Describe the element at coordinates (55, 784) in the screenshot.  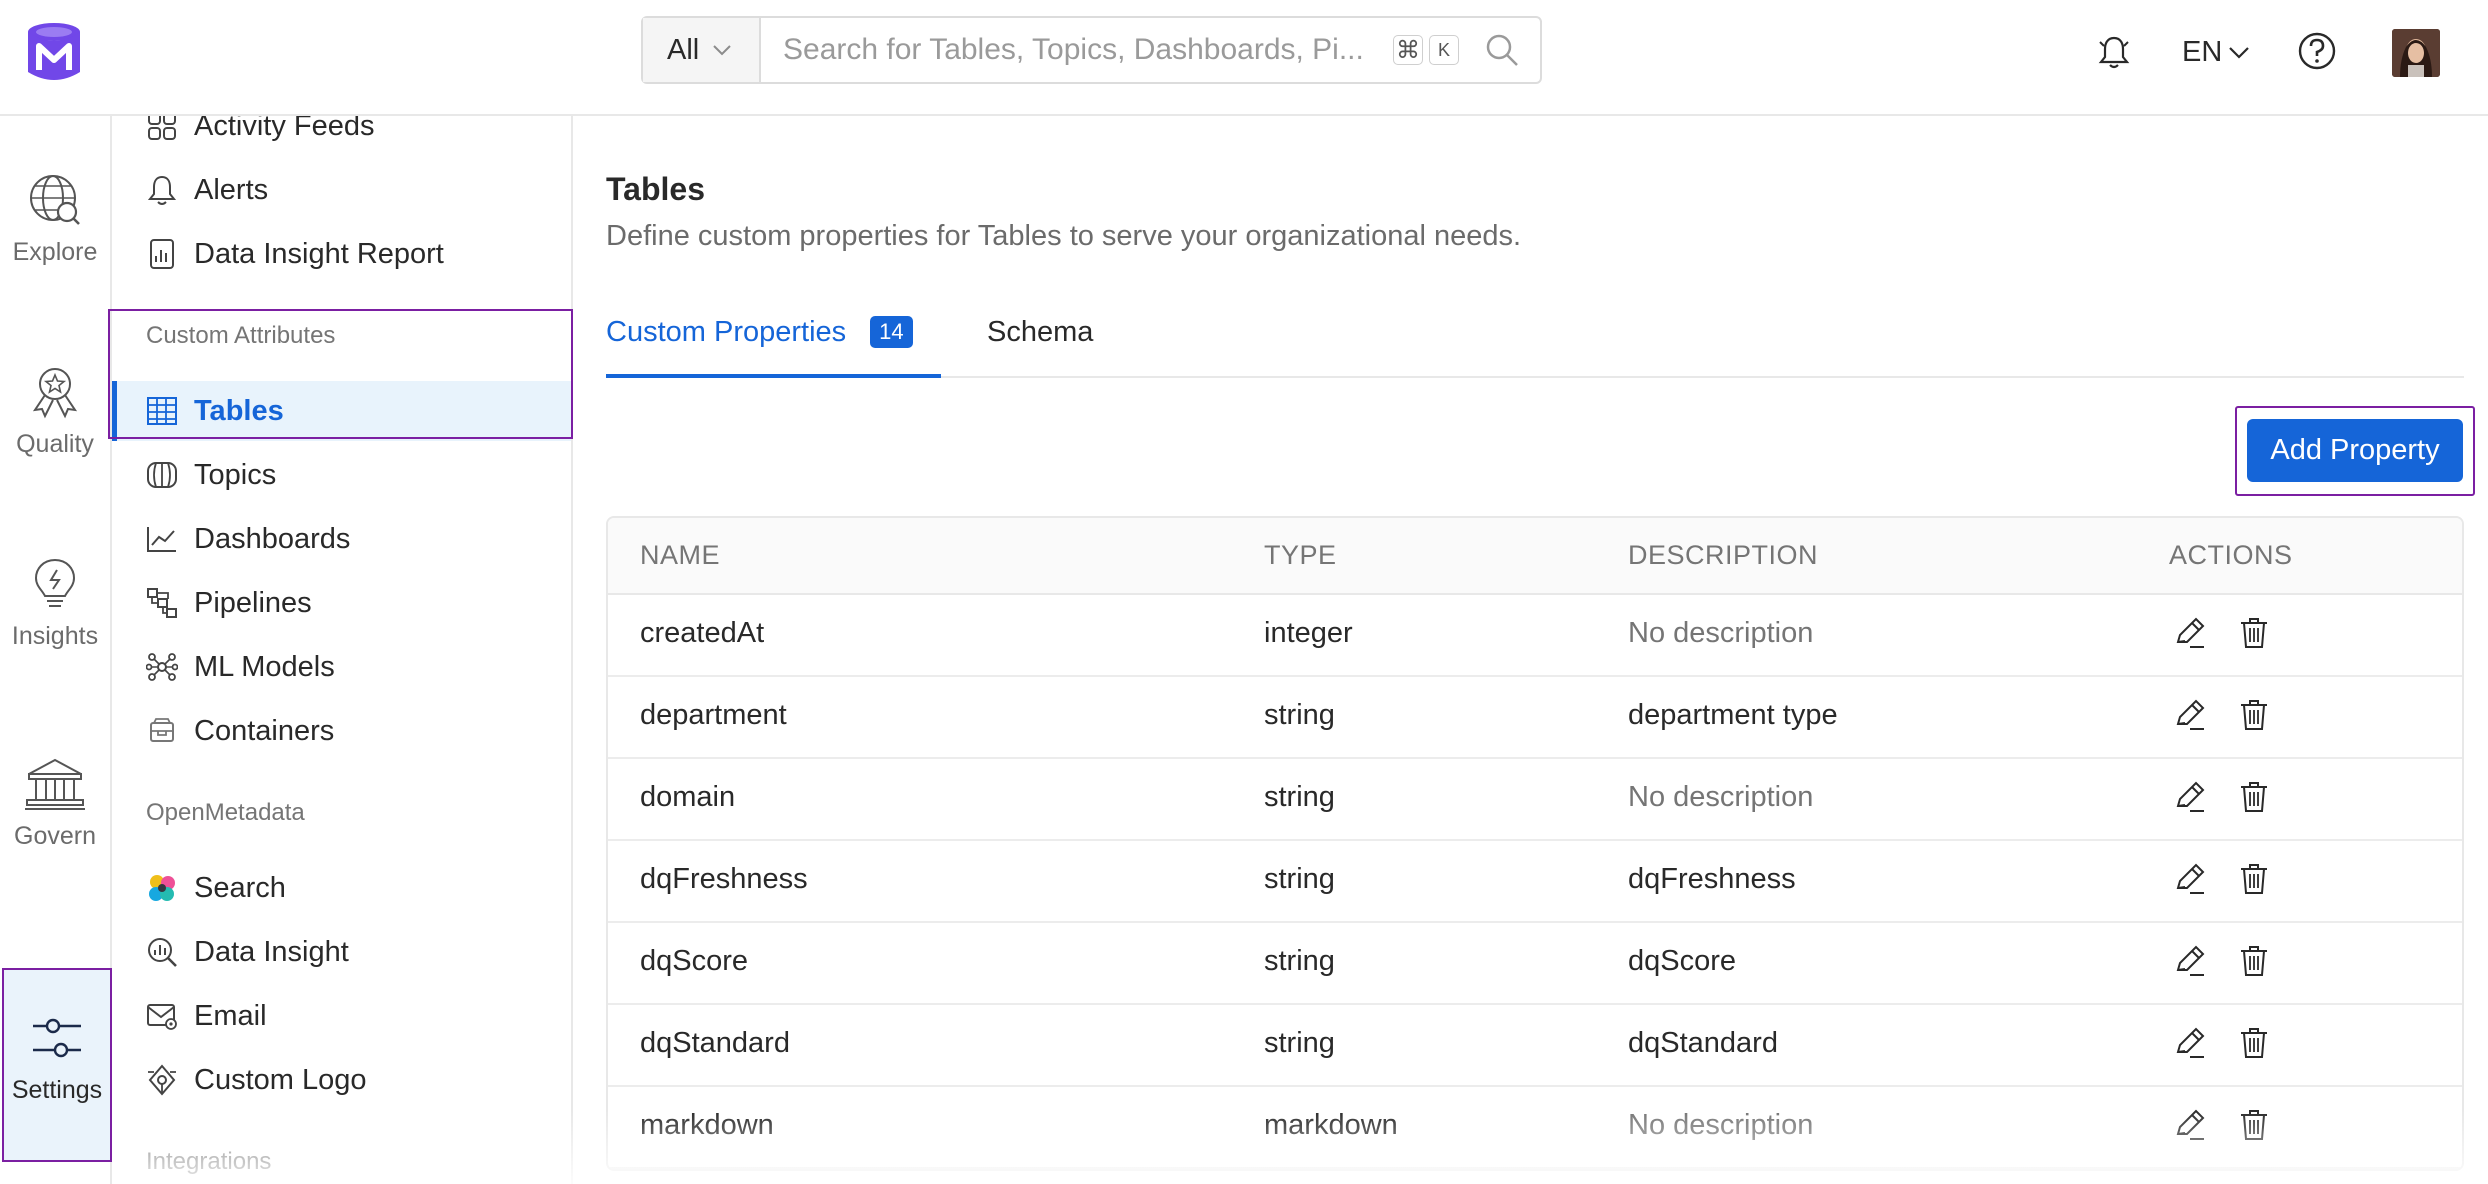
I see `bank-icon` at that location.